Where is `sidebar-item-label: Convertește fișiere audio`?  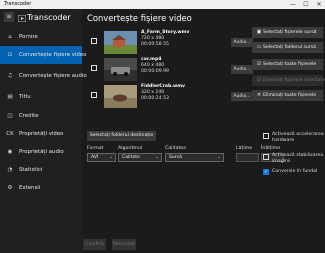 sidebar-item-label: Convertește fișiere audio is located at coordinates (53, 76).